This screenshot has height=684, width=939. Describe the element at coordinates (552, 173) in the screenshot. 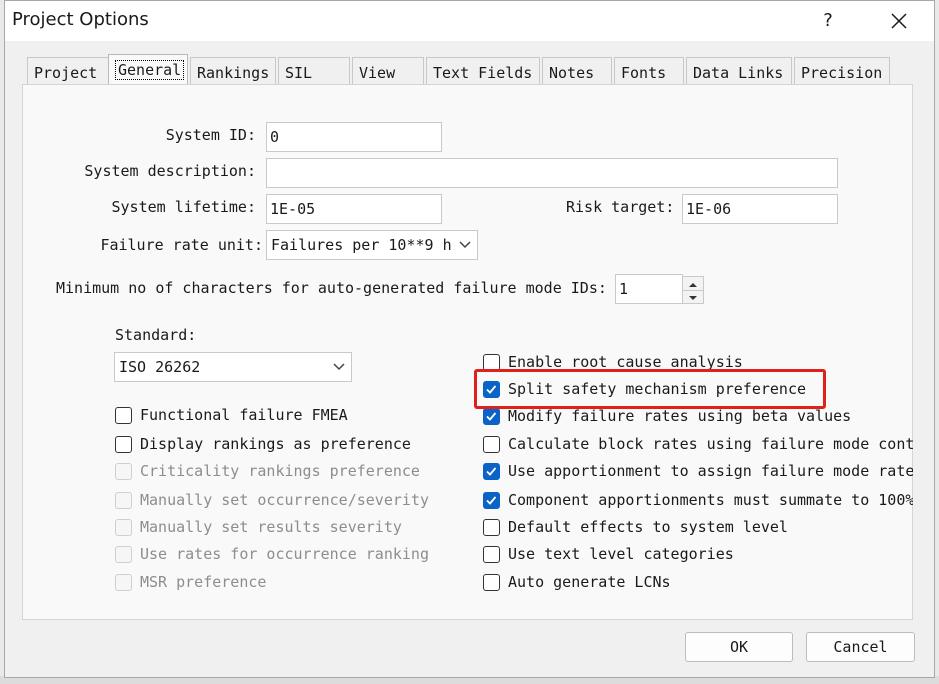

I see `system-description-input` at that location.